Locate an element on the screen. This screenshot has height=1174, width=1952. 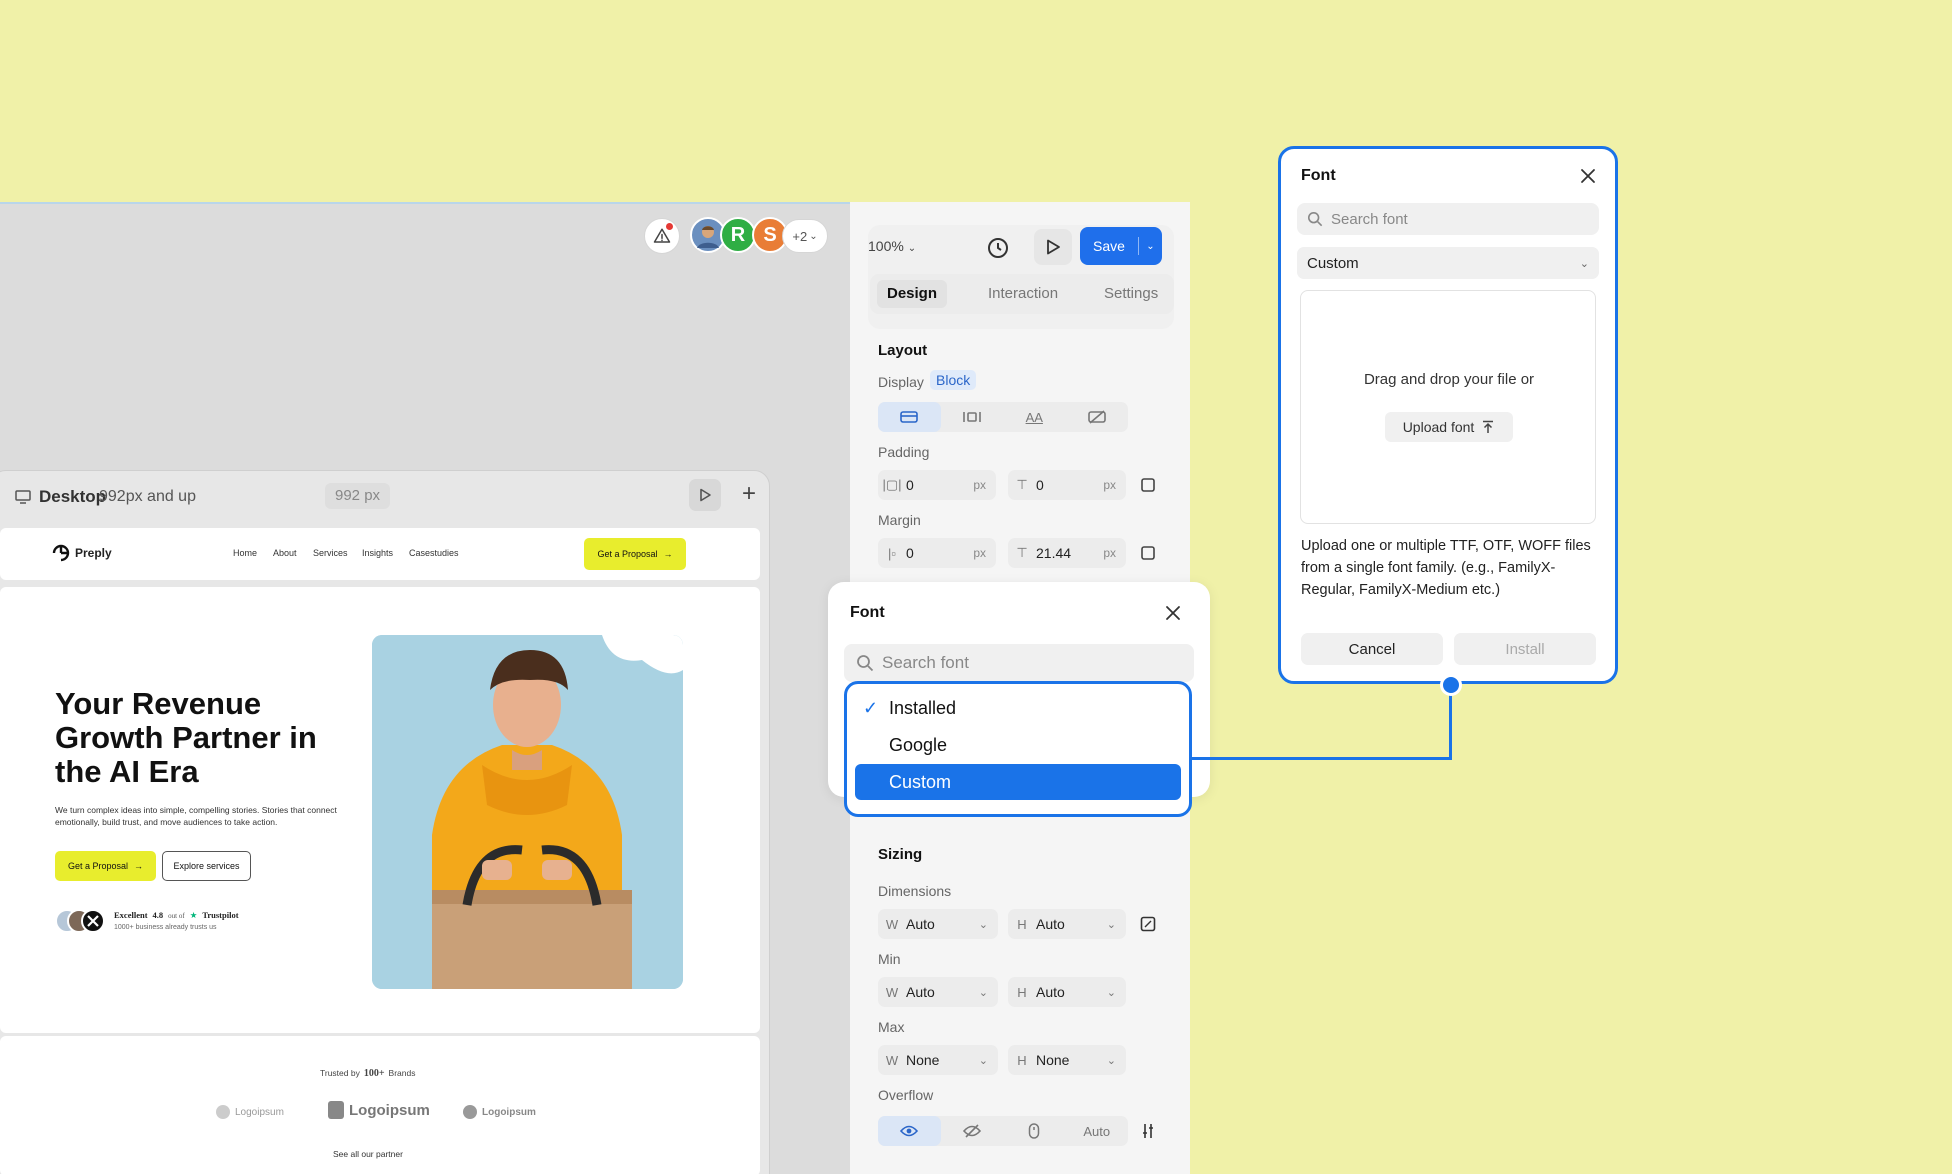
margin-vertical-value: 21.44 is located at coordinates (1054, 553).